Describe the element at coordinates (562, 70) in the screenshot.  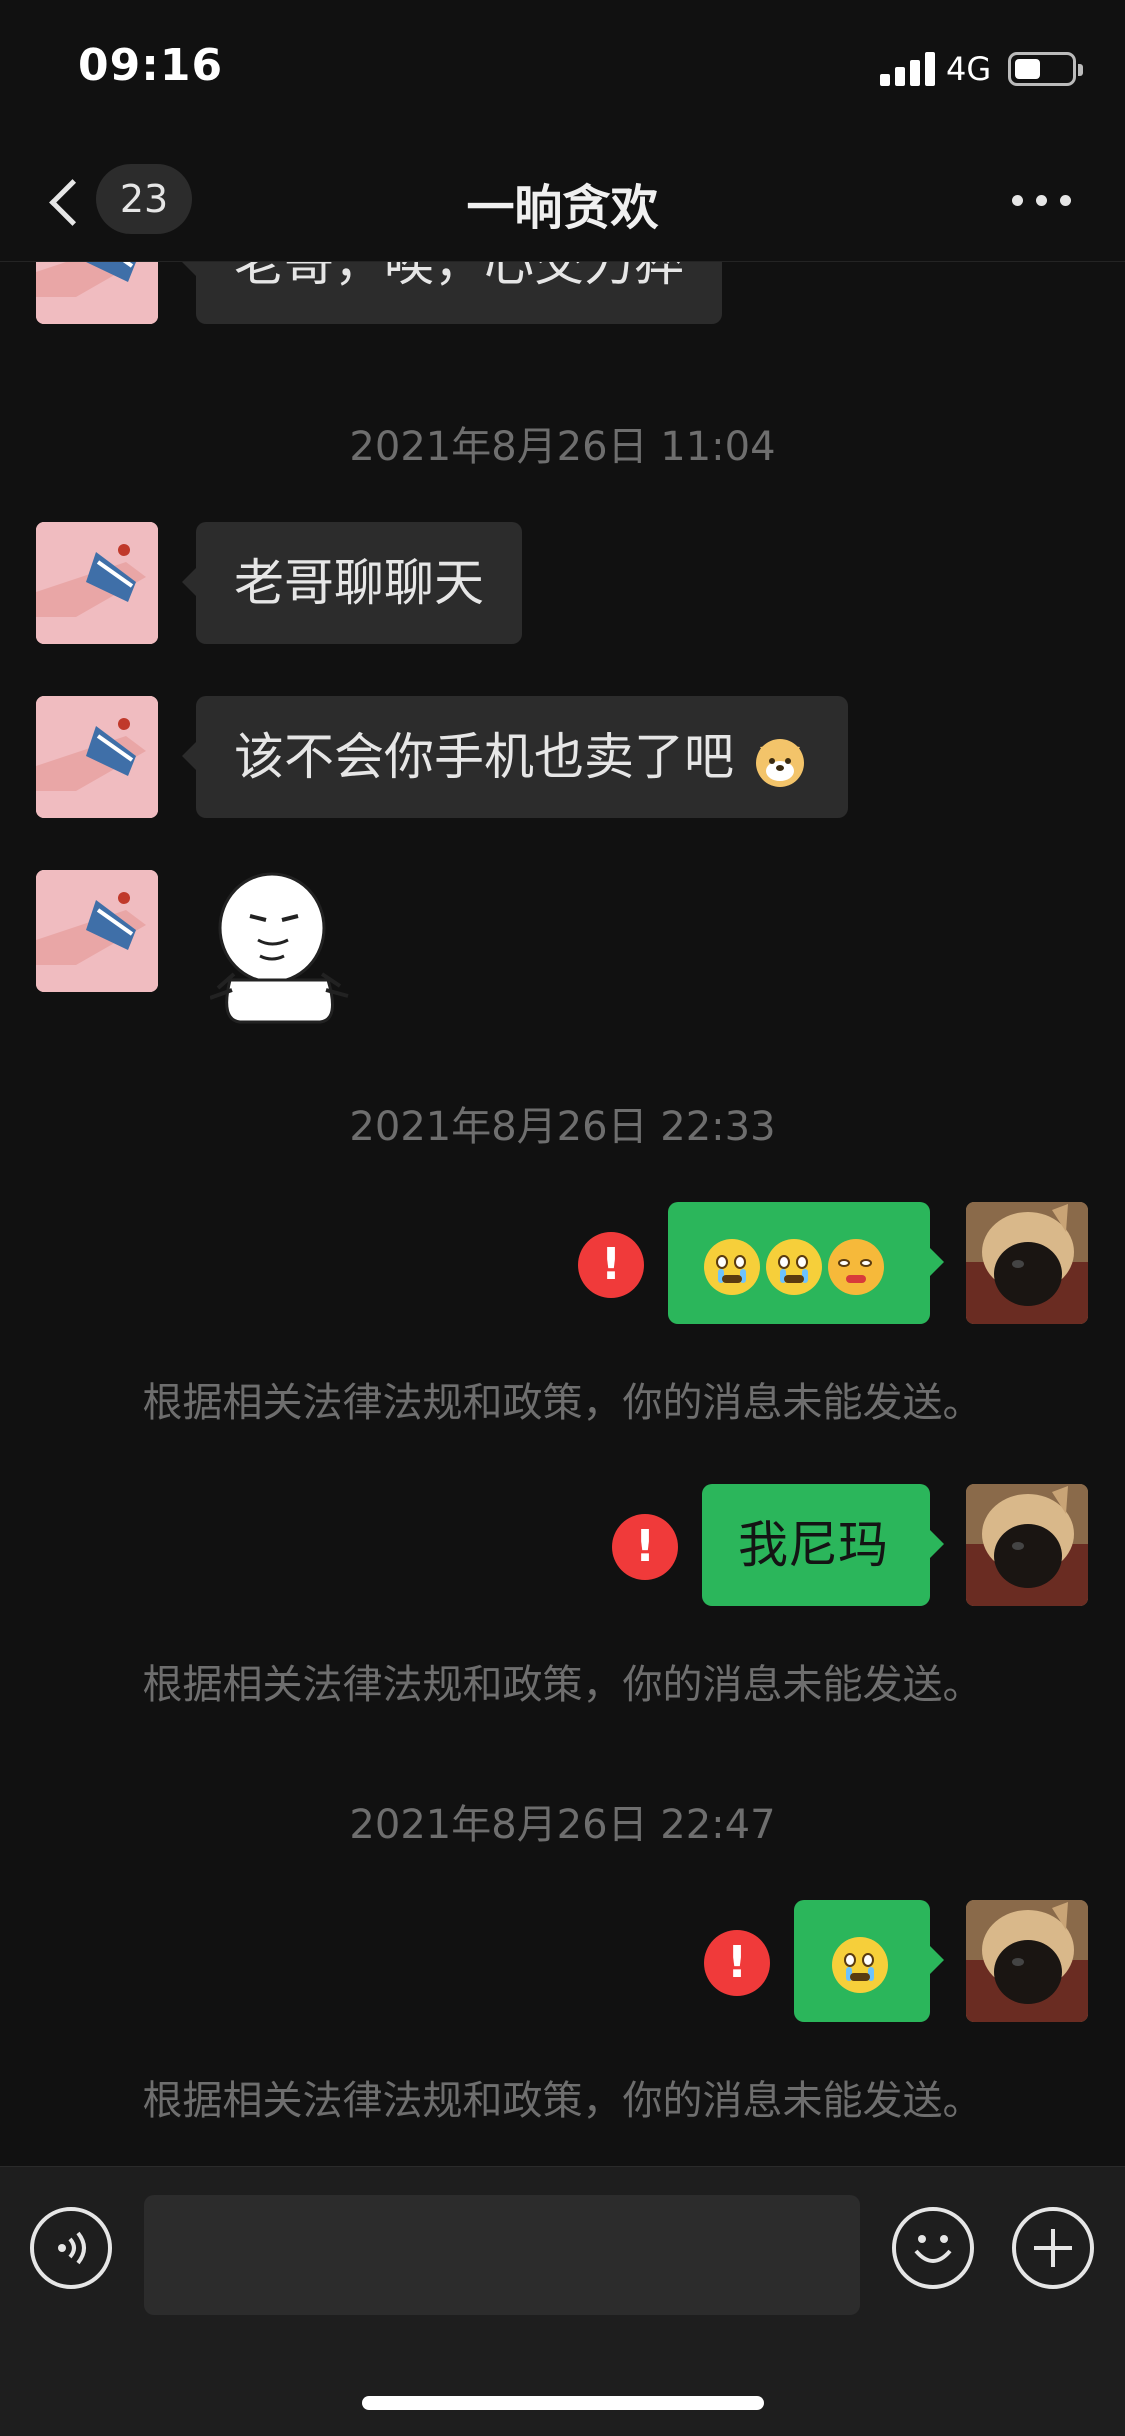
I see `status-bar: 09:16 4G` at that location.